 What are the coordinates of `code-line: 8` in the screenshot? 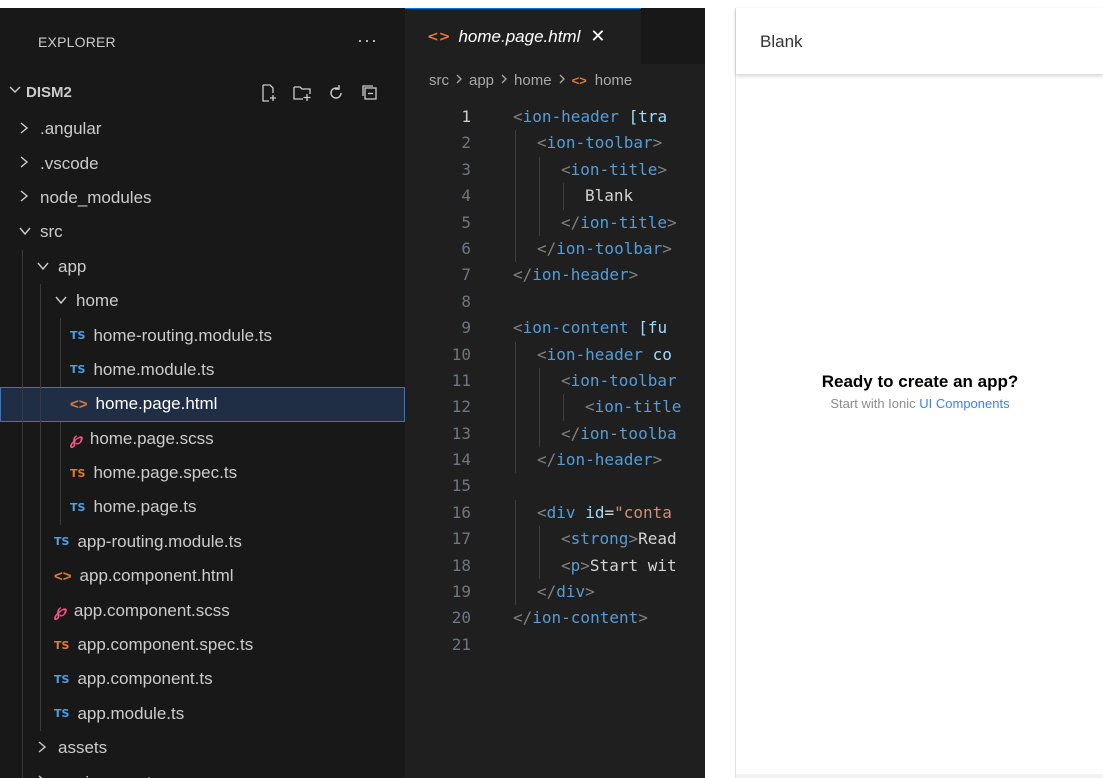 It's located at (555, 302).